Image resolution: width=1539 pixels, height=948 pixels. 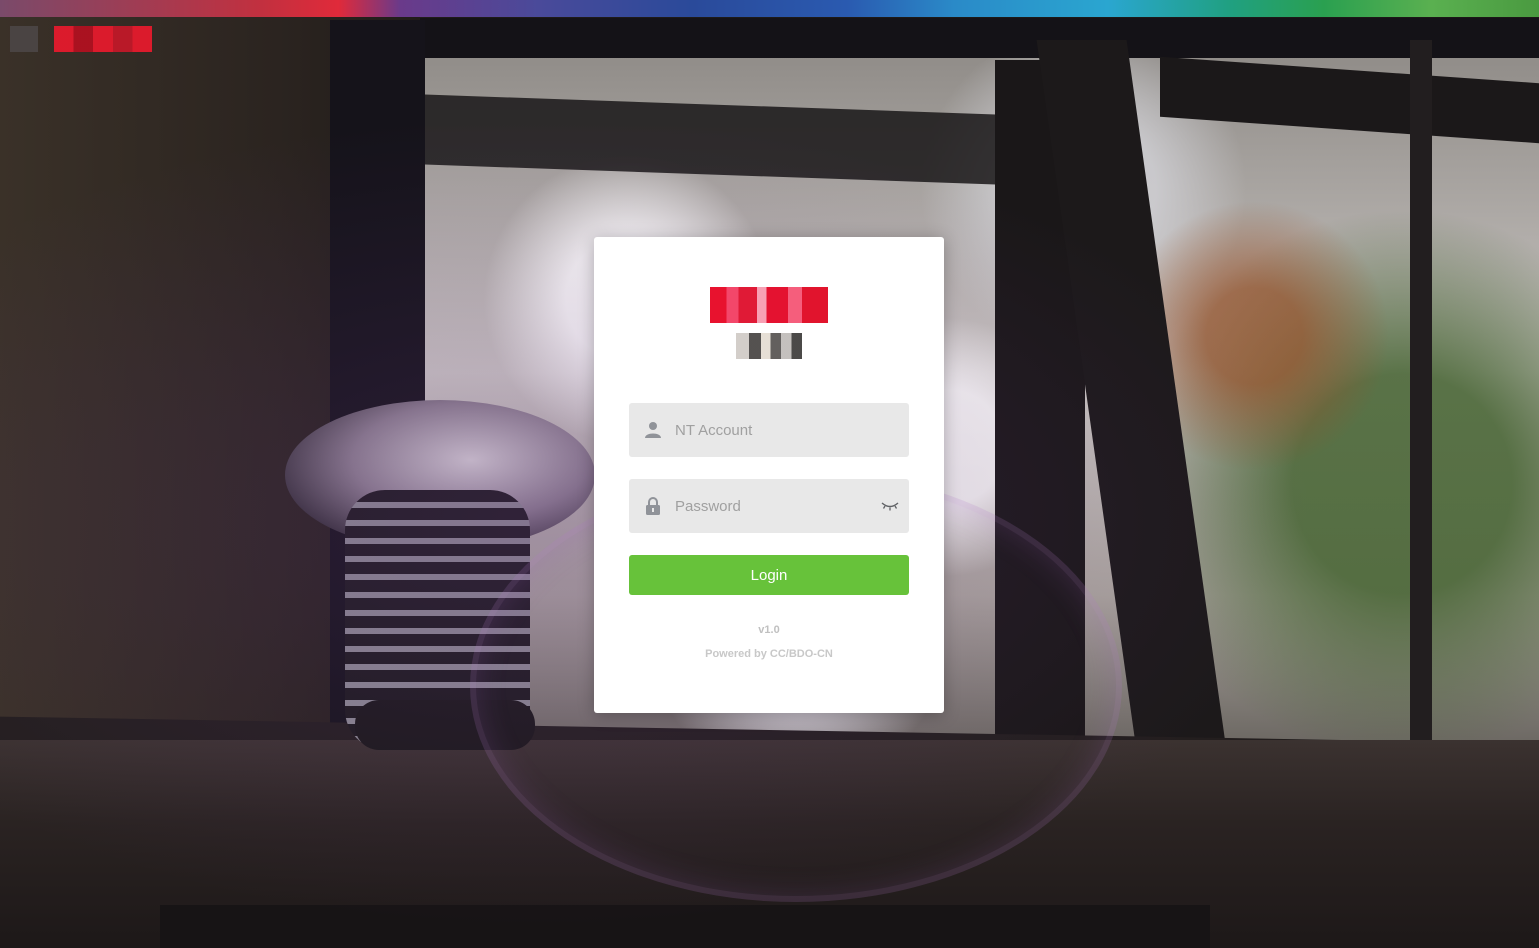 I want to click on login-card: Login v1.0 Powered by CC/BDO-CN, so click(x=769, y=475).